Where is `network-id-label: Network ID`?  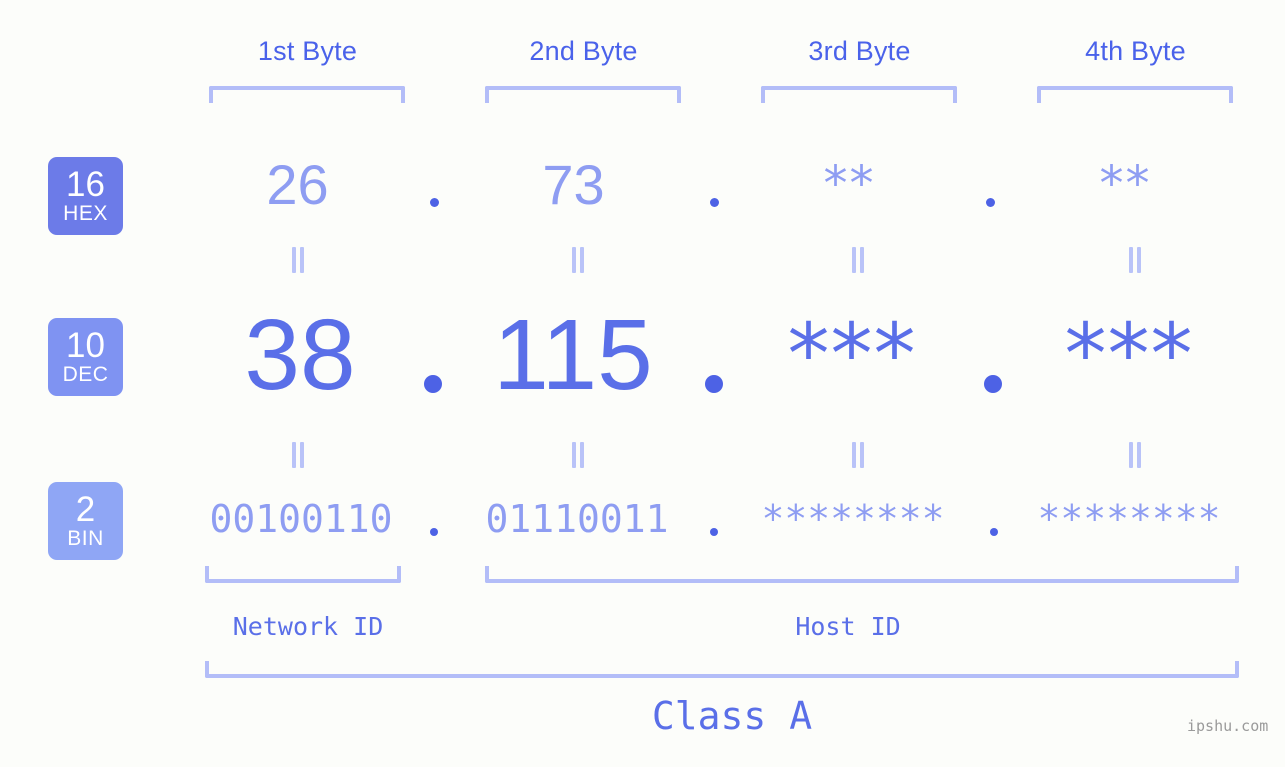
network-id-label: Network ID is located at coordinates (308, 626).